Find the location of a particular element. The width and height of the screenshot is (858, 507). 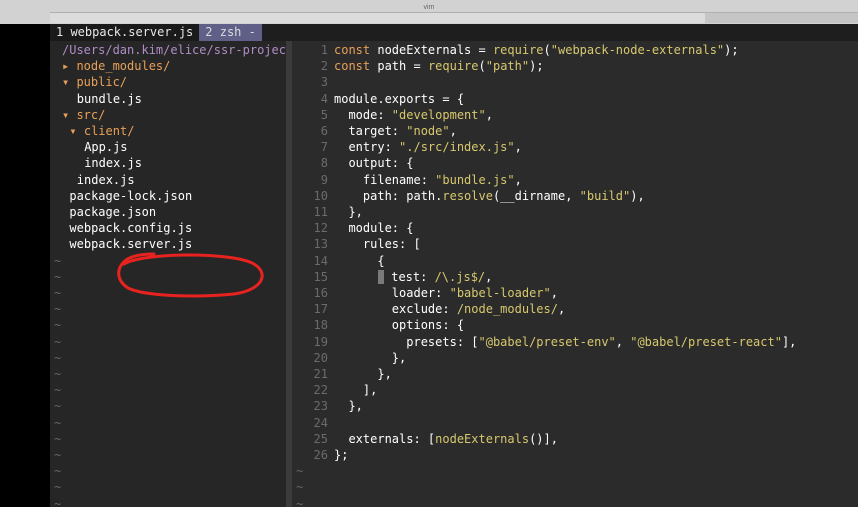

code-token: ()], is located at coordinates (543, 438).